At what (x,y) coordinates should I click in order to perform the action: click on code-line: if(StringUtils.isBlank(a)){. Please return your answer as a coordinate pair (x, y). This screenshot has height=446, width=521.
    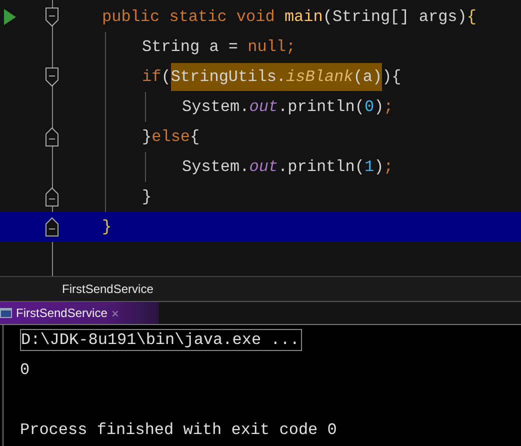
    Looking at the image, I should click on (272, 77).